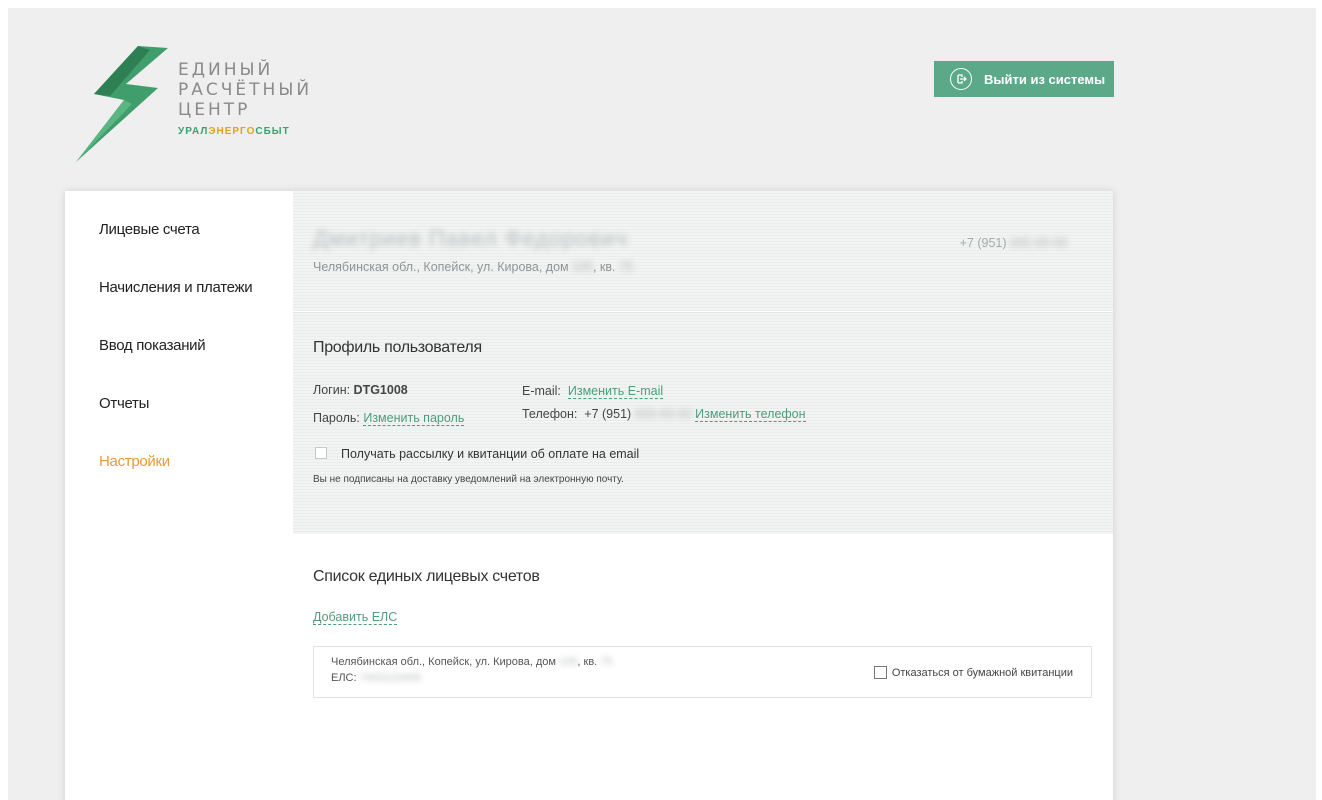 This screenshot has width=1322, height=800. I want to click on logout-label: Выйти из системы, so click(1045, 79).